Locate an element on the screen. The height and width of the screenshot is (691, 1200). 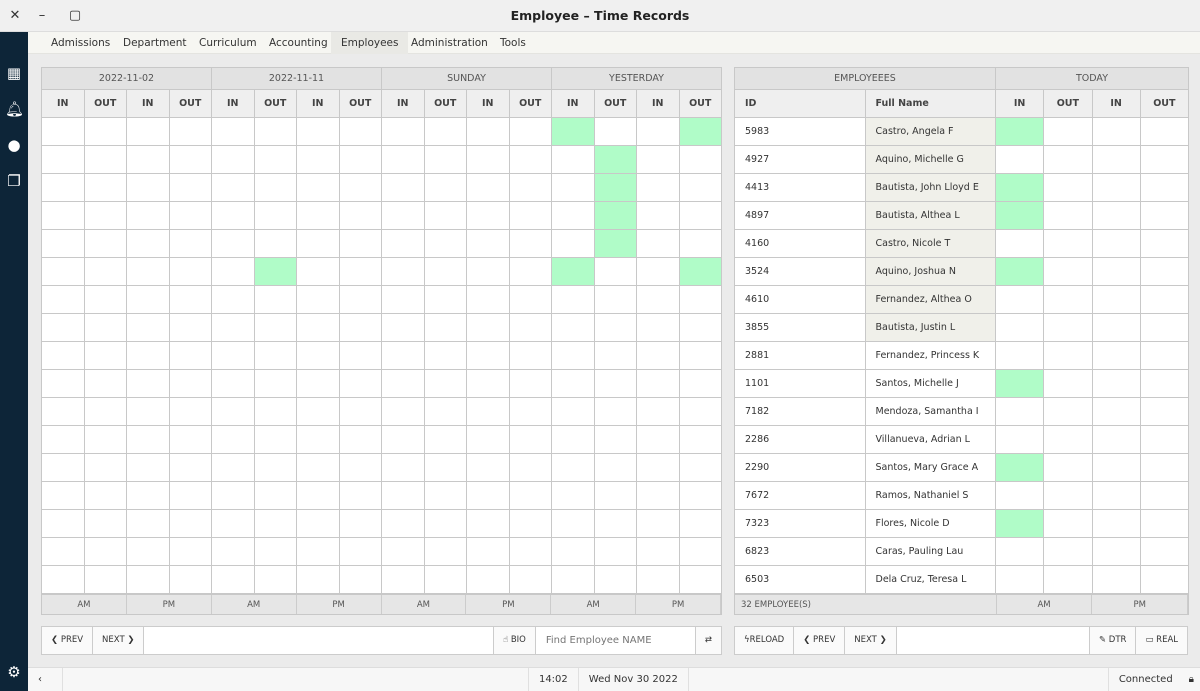
employee-row: 4897 Bautista, Althea L is located at coordinates (962, 215).